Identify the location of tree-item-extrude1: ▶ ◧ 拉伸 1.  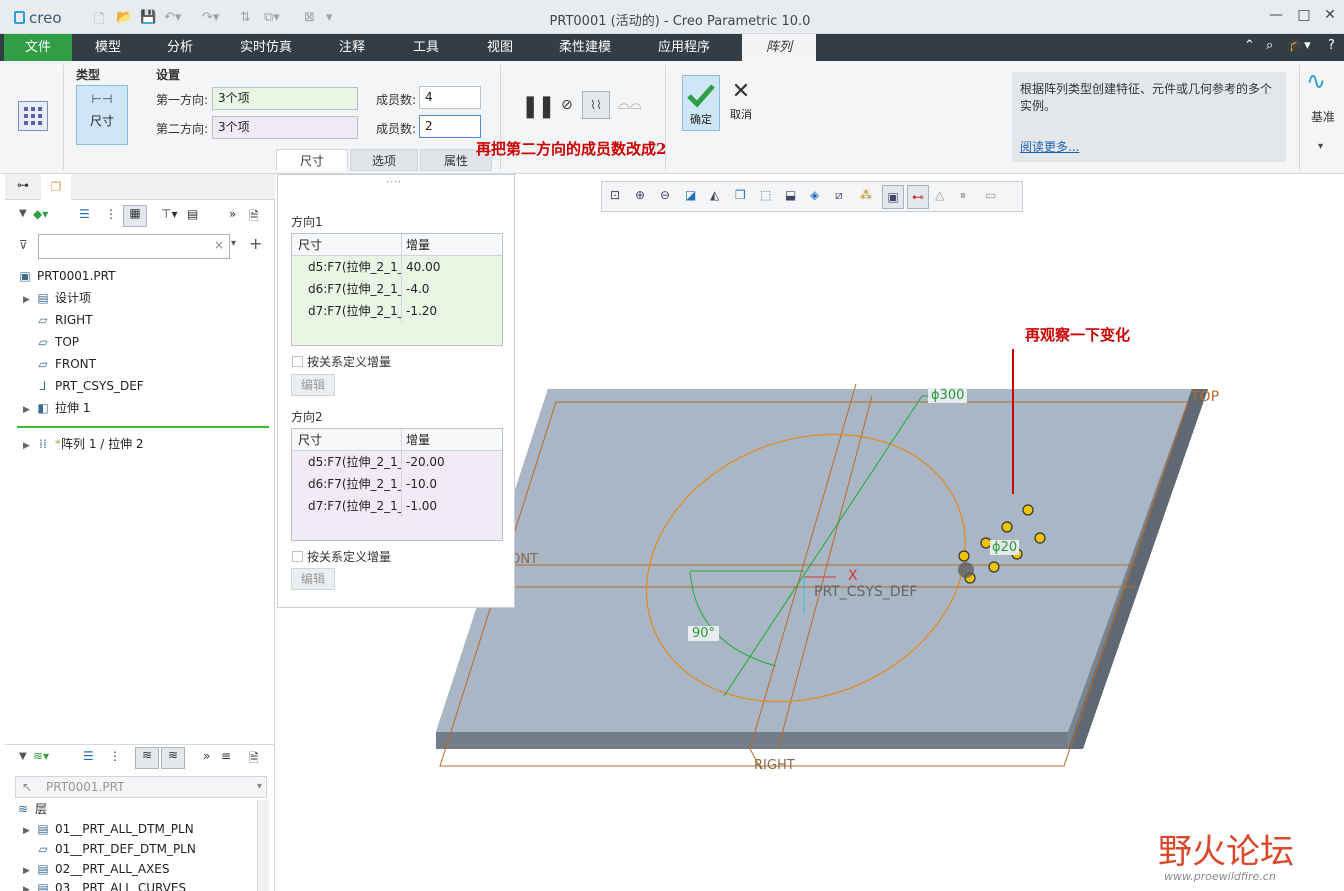
(56, 408).